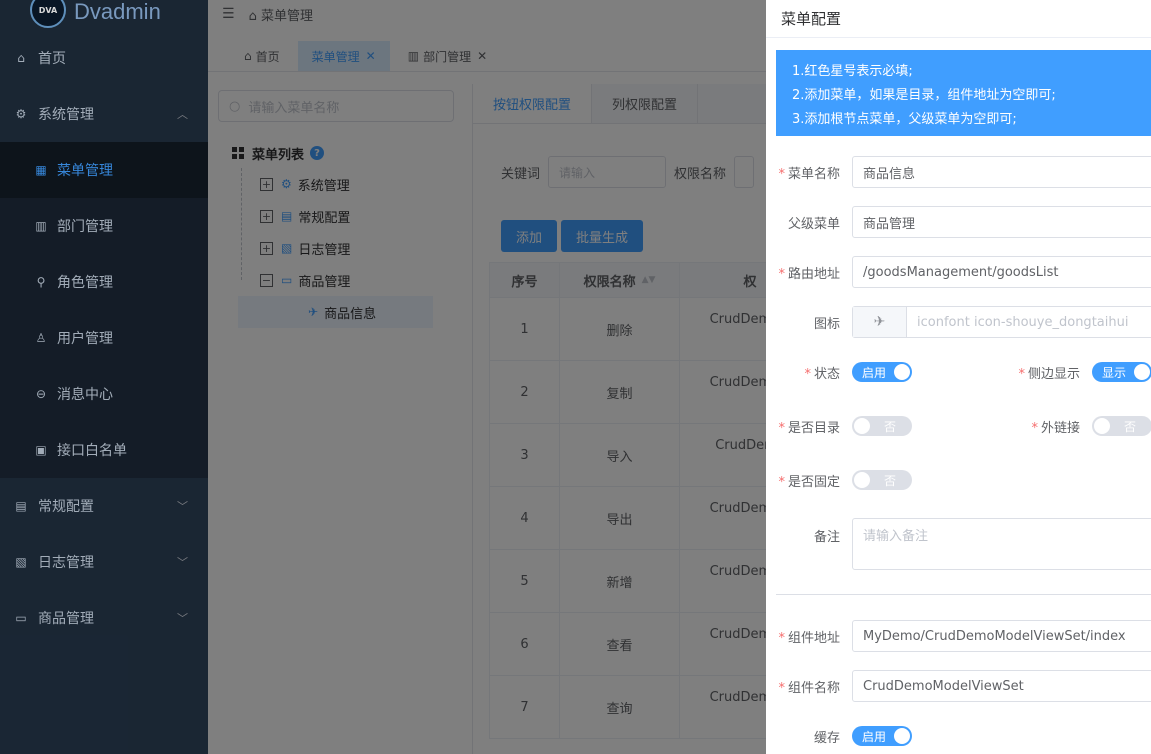 Image resolution: width=1151 pixels, height=754 pixels. What do you see at coordinates (1001, 686) in the screenshot?
I see `component-name-input: CrudDemoModelViewSet` at bounding box center [1001, 686].